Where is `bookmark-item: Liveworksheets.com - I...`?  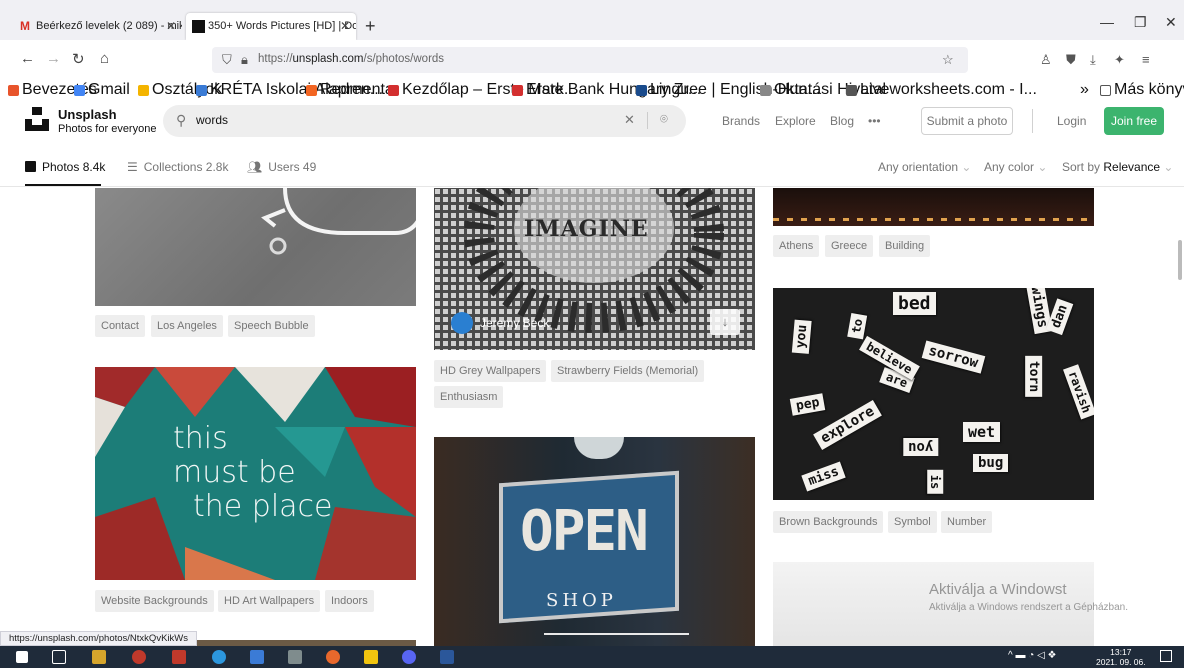
bookmark-item: Liveworksheets.com - I... is located at coordinates (941, 90).